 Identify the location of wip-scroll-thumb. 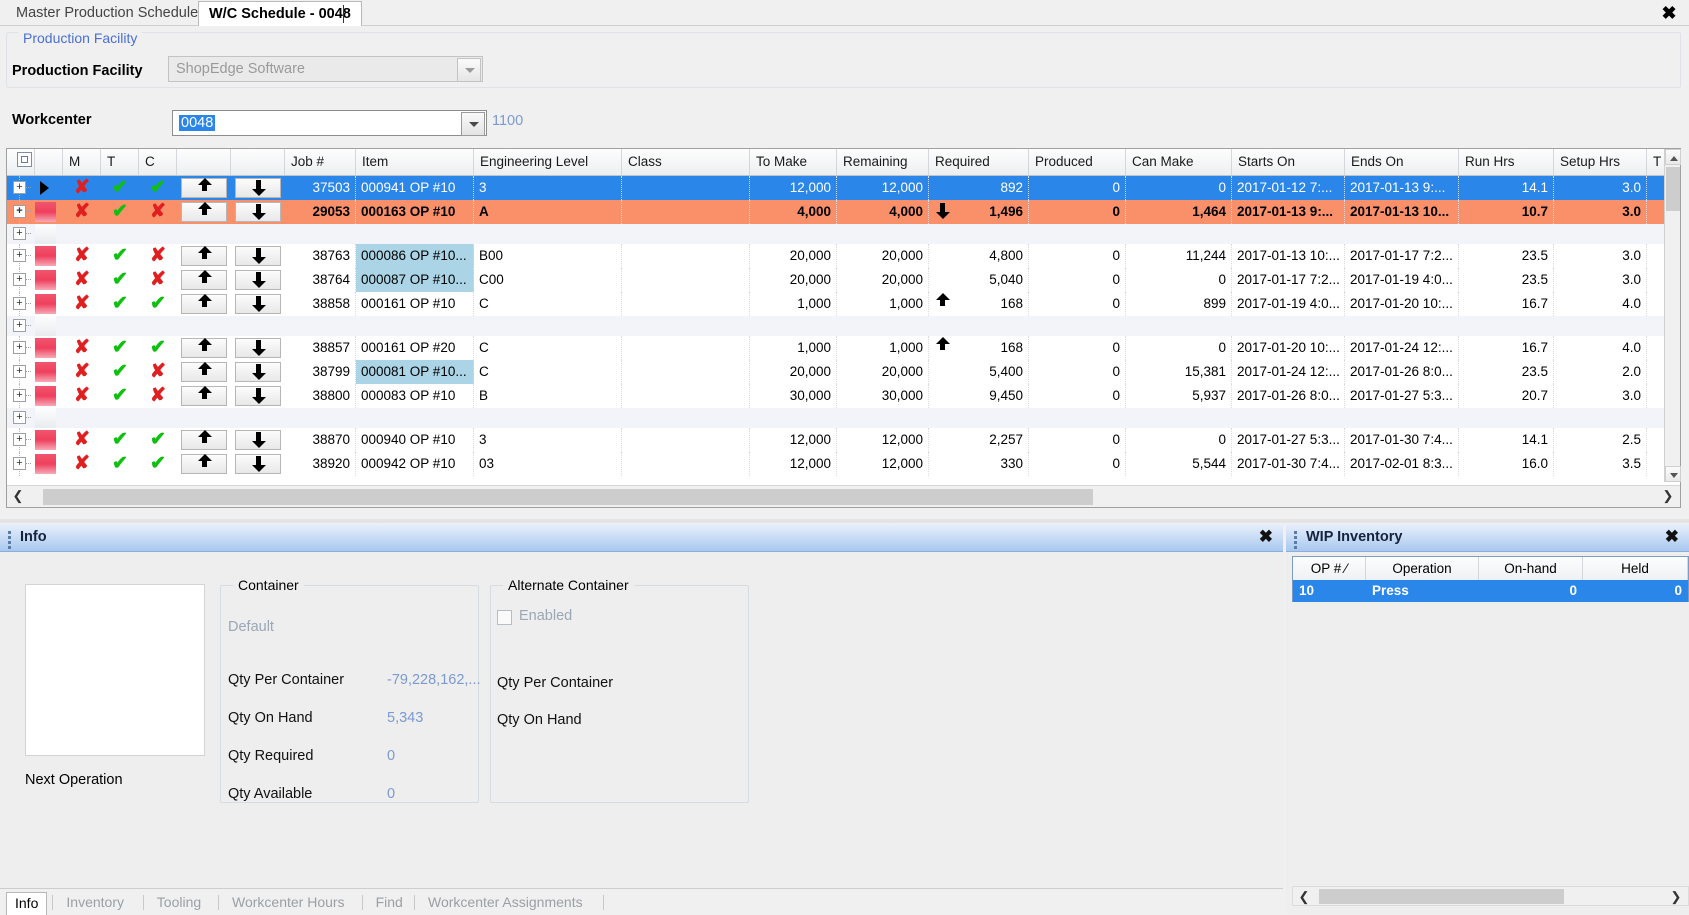
(1441, 896).